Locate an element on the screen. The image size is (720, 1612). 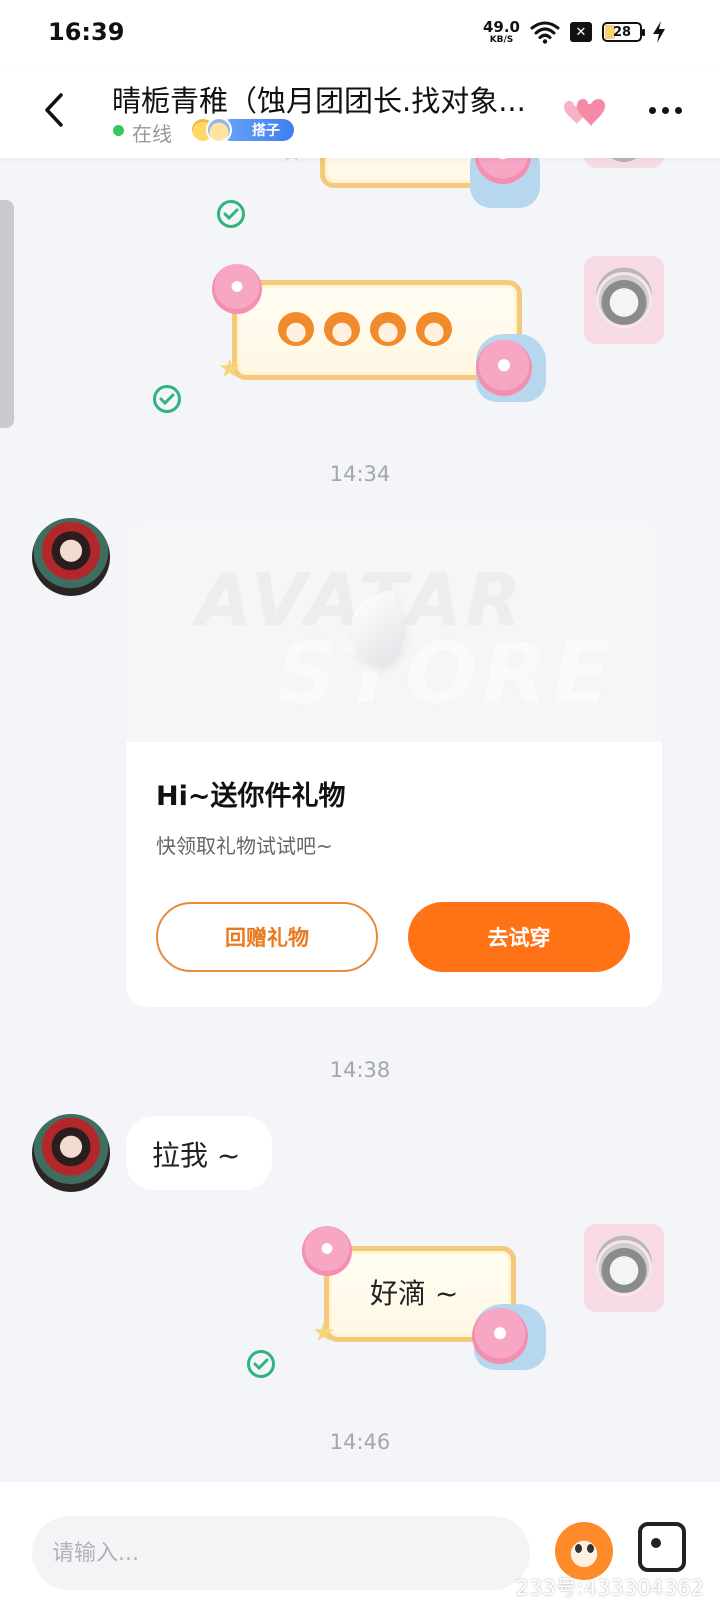
try-on-button: 去试穿 is located at coordinates (519, 937).